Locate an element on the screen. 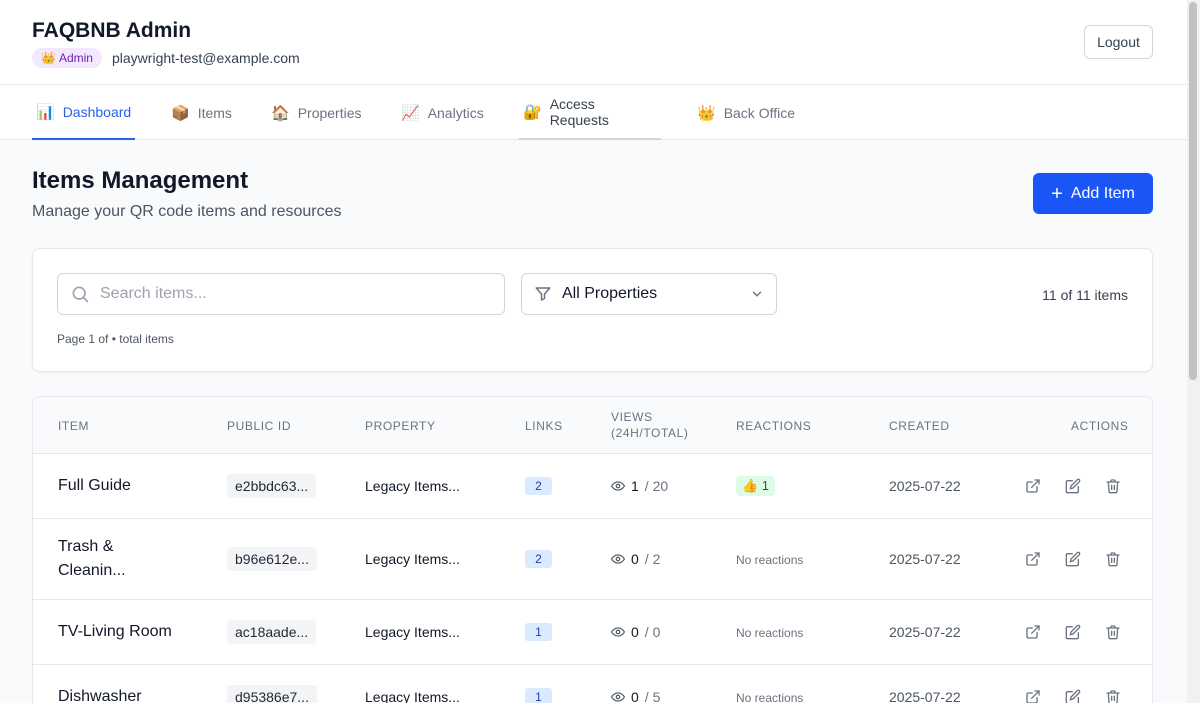  views-count: 0 / 0 is located at coordinates (635, 632).